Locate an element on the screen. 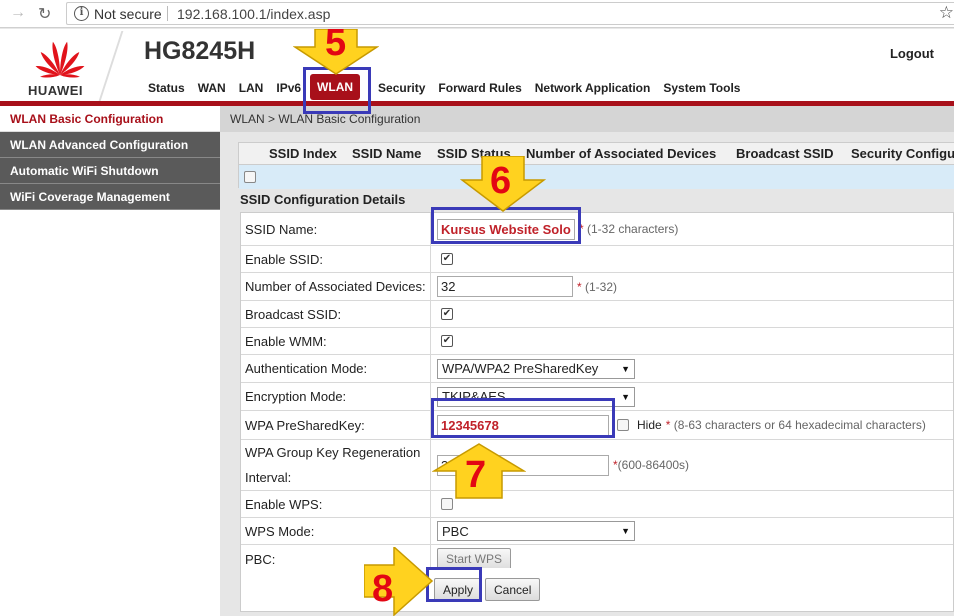 The height and width of the screenshot is (616, 954). nav-lan: LAN is located at coordinates (251, 90).